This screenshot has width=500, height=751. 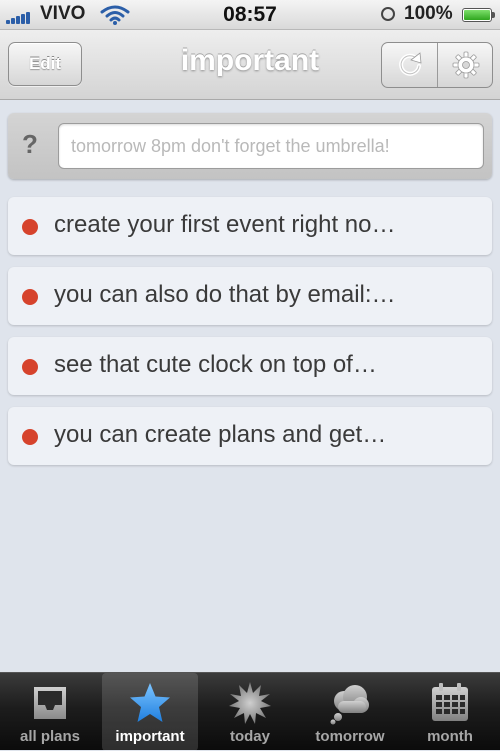 I want to click on status-bar: VIVO 08:57 100%, so click(x=250, y=15).